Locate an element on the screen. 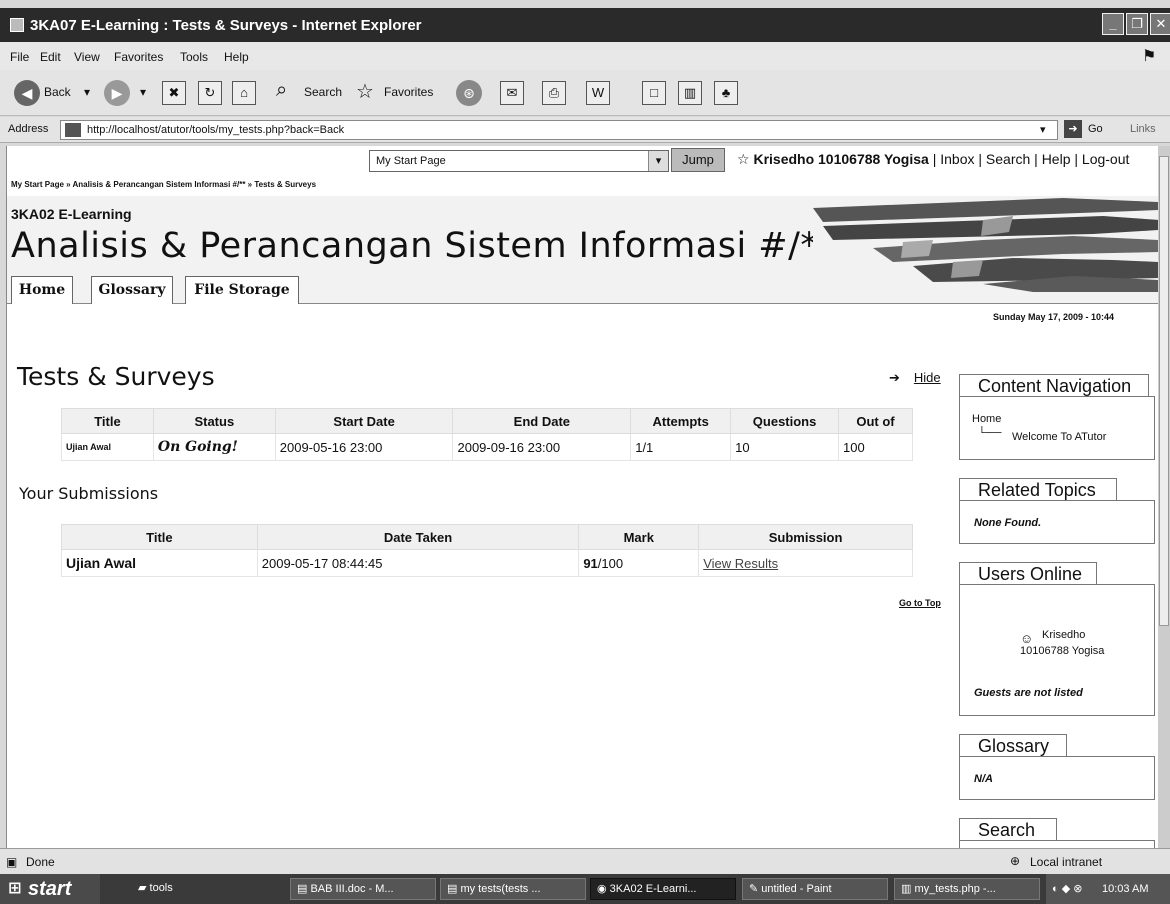  site-name: 3KA02 E-Learning is located at coordinates (71, 214).